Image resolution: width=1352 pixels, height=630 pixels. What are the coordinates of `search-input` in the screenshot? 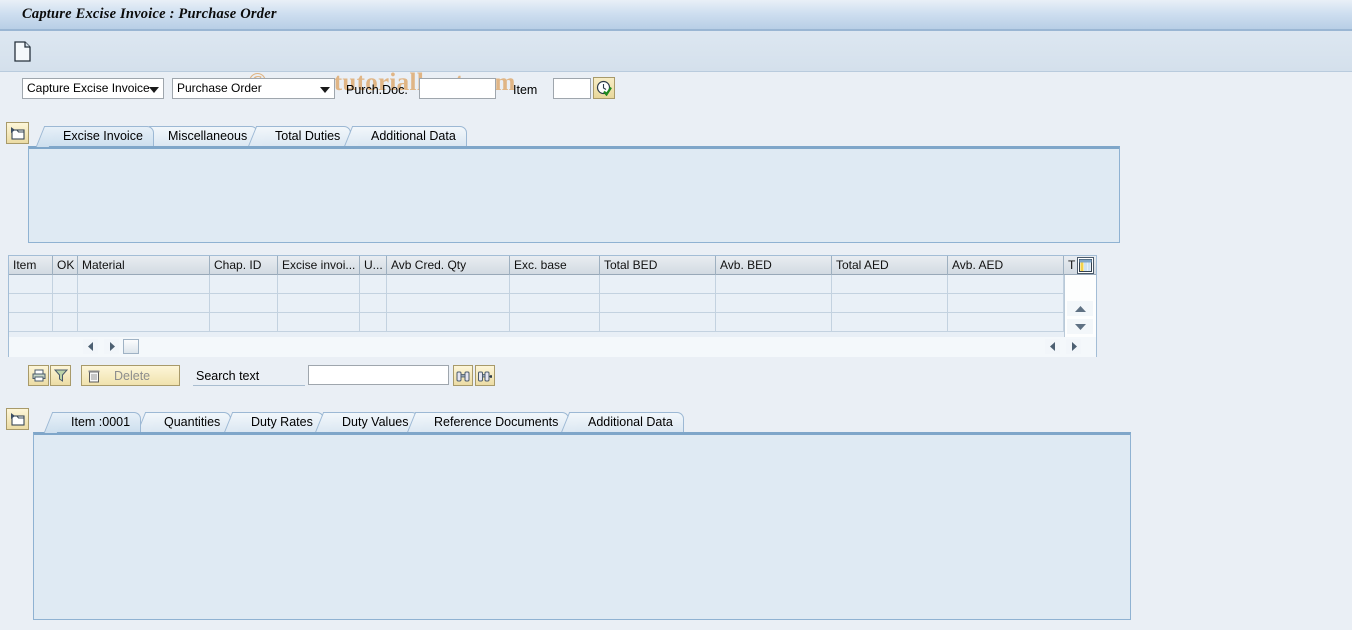 It's located at (378, 375).